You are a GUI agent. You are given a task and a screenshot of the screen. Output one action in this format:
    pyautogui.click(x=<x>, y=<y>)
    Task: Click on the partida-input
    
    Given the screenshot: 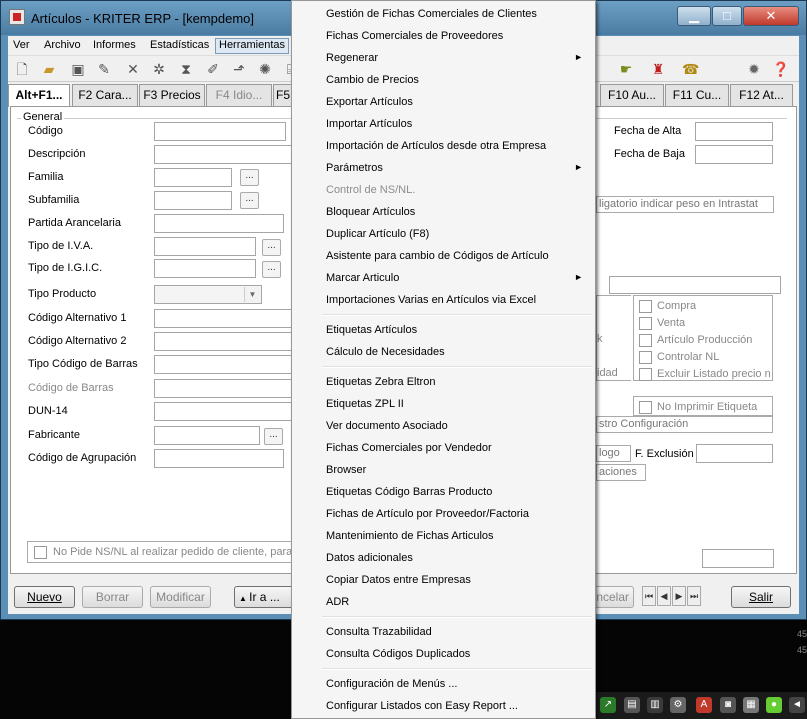 What is the action you would take?
    pyautogui.click(x=219, y=223)
    